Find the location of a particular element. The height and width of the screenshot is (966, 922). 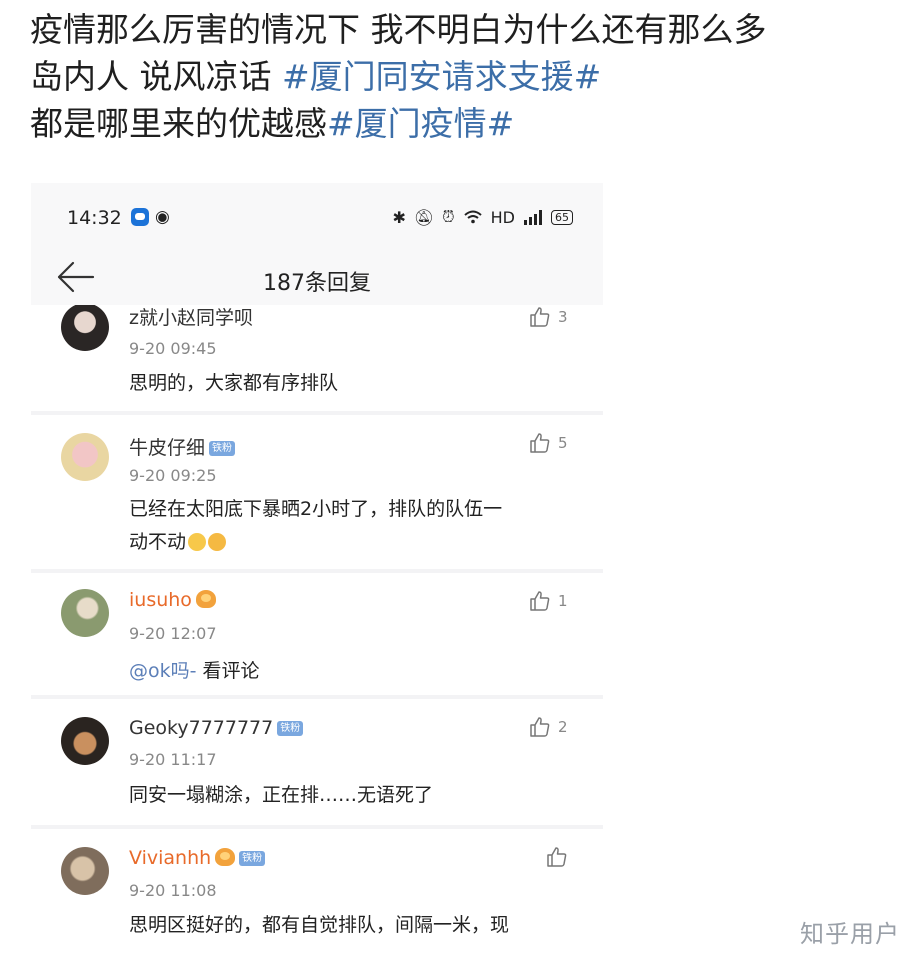

comment-item: iusuho 9-20 12:07 @ok吗- 看评论 1 is located at coordinates (317, 634).